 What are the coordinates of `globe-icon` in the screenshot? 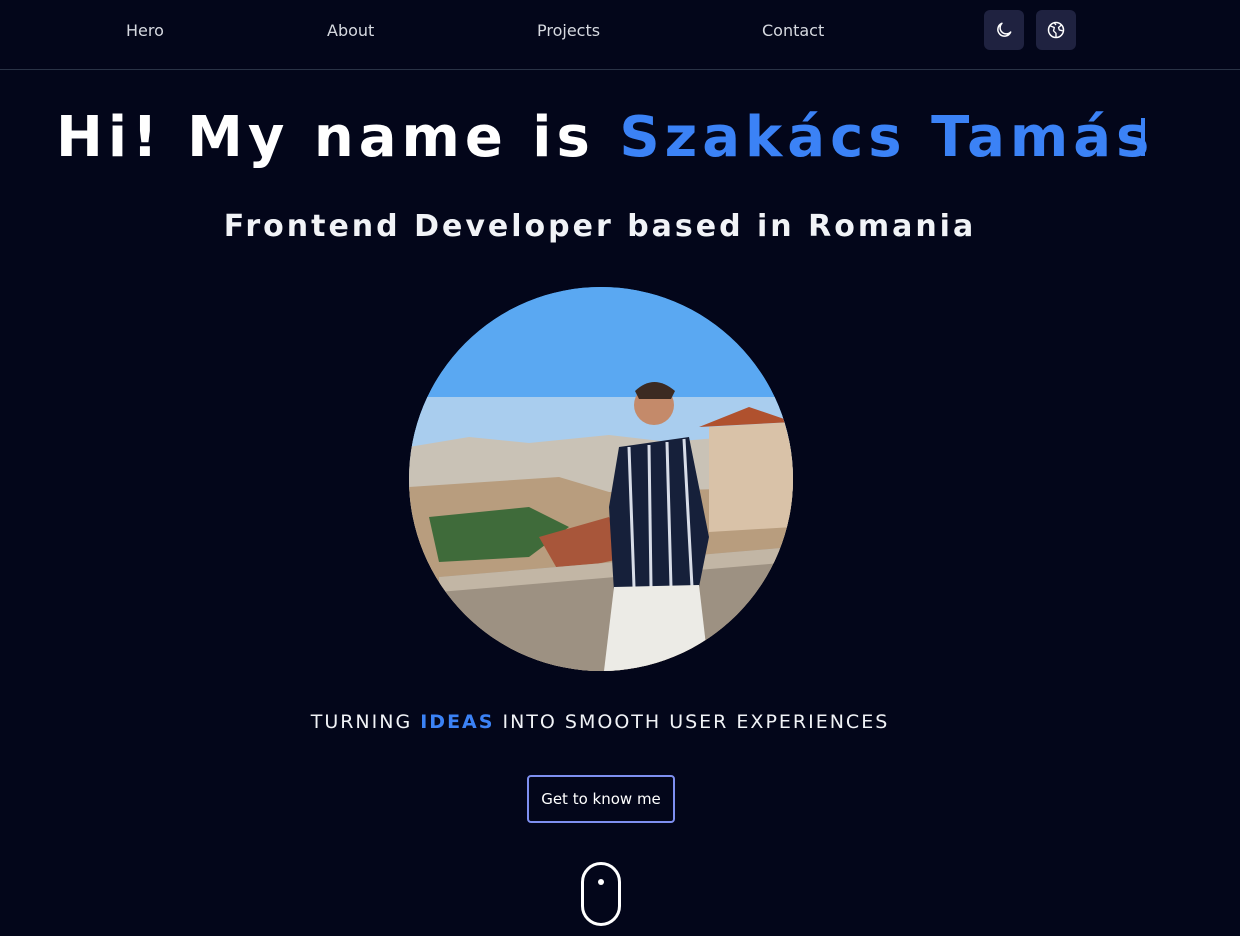 It's located at (1056, 30).